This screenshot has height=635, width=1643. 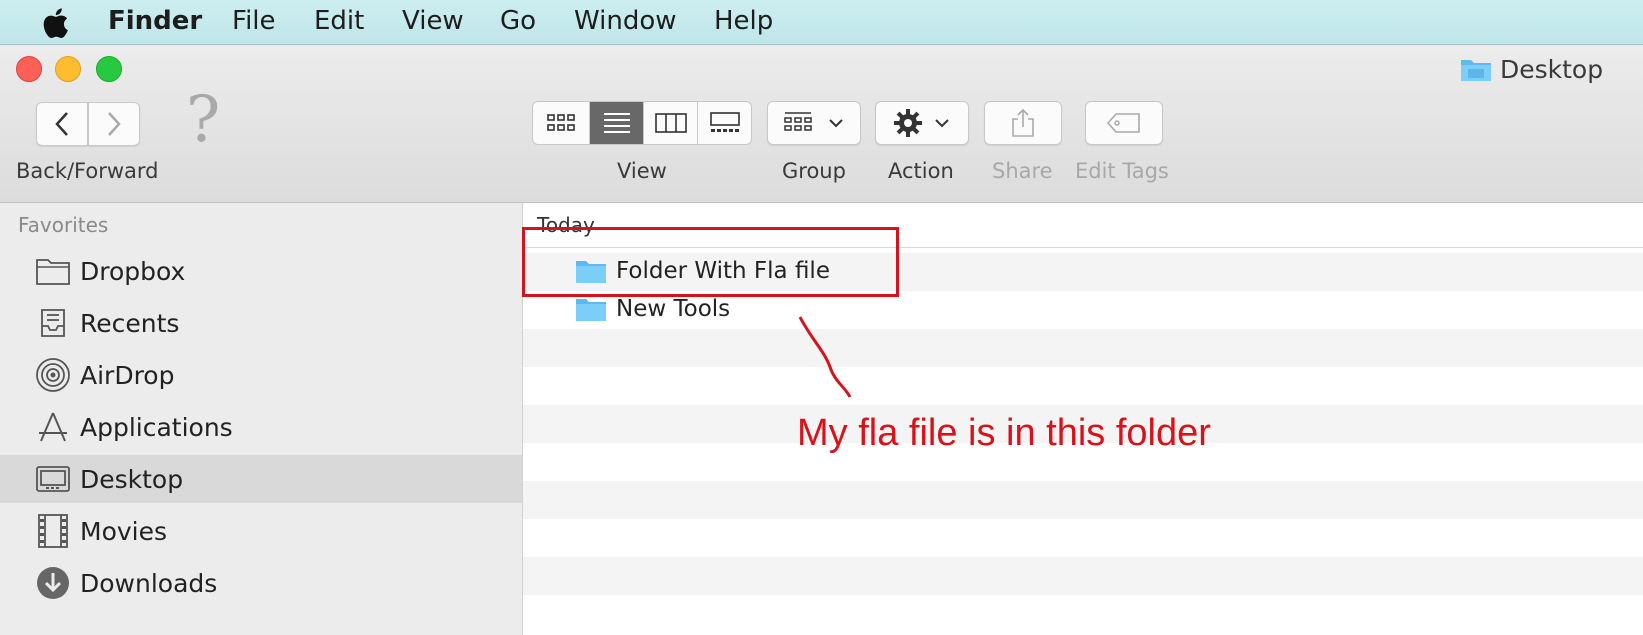 I want to click on gallery-icon, so click(x=724, y=122).